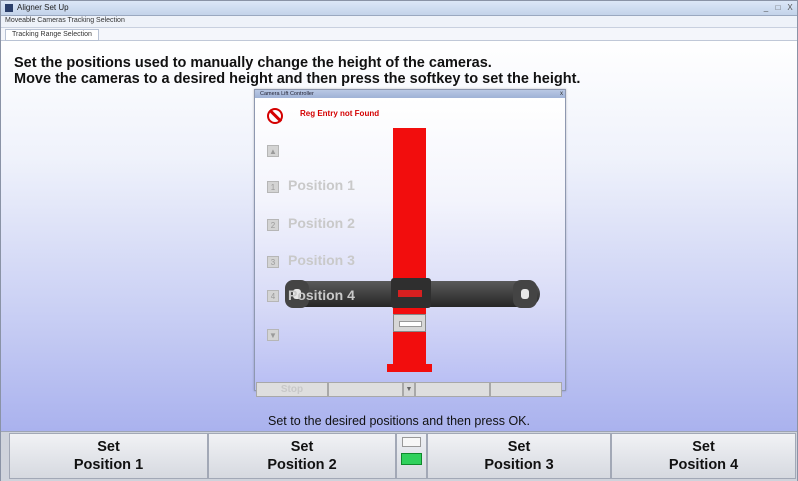 Image resolution: width=798 pixels, height=481 pixels. I want to click on softkey-position-1-button: 1, so click(273, 187).